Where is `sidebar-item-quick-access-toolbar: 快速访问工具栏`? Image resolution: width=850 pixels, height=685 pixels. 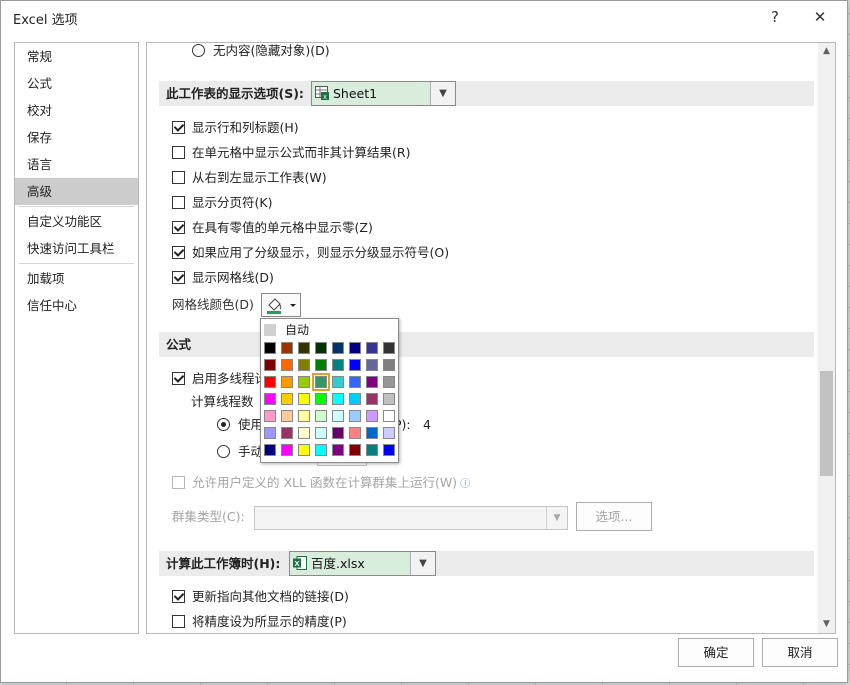
sidebar-item-quick-access-toolbar: 快速访问工具栏 is located at coordinates (76, 248).